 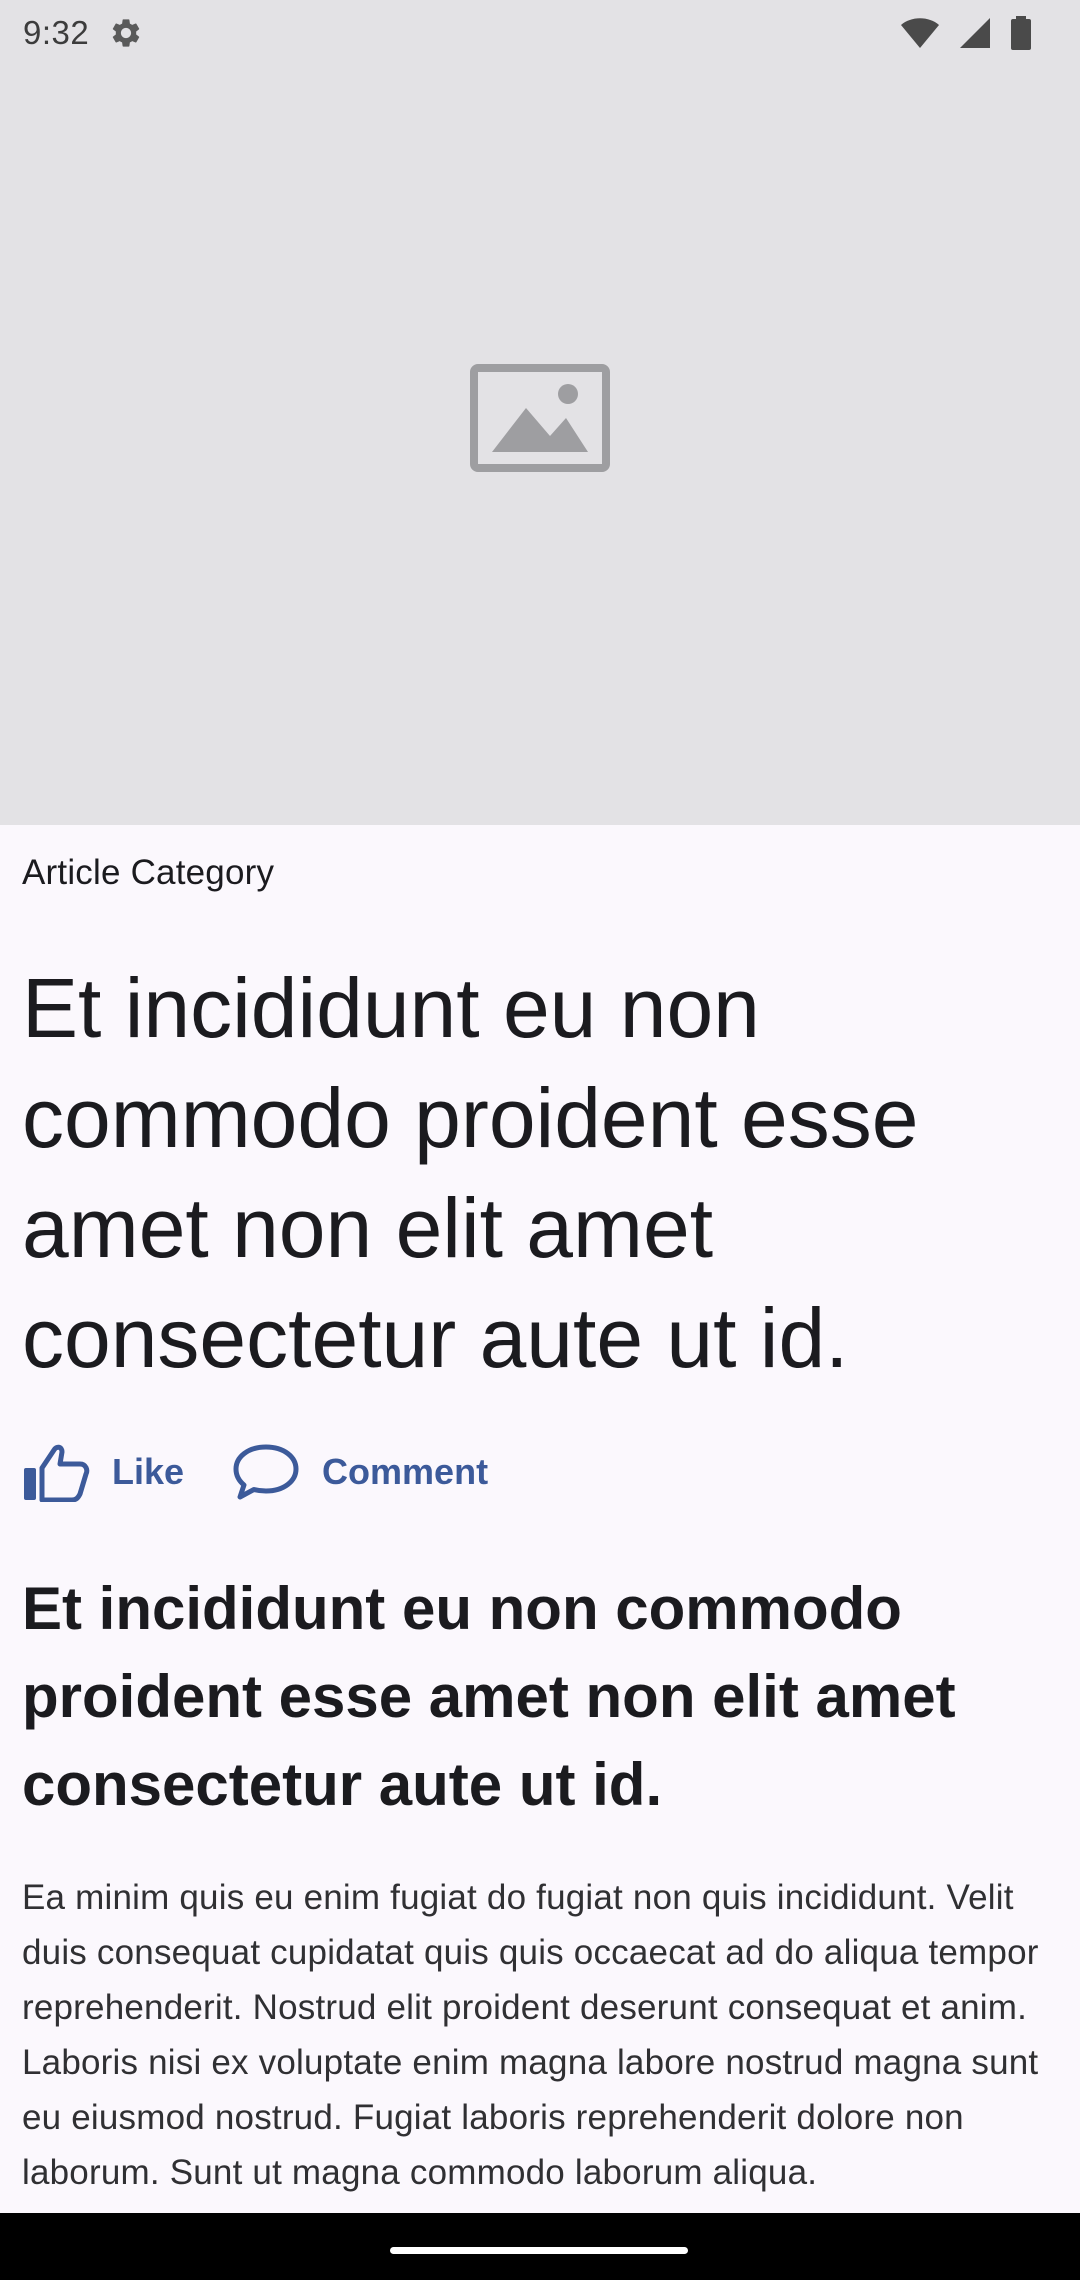 What do you see at coordinates (148, 1471) in the screenshot?
I see `like-label: Like` at bounding box center [148, 1471].